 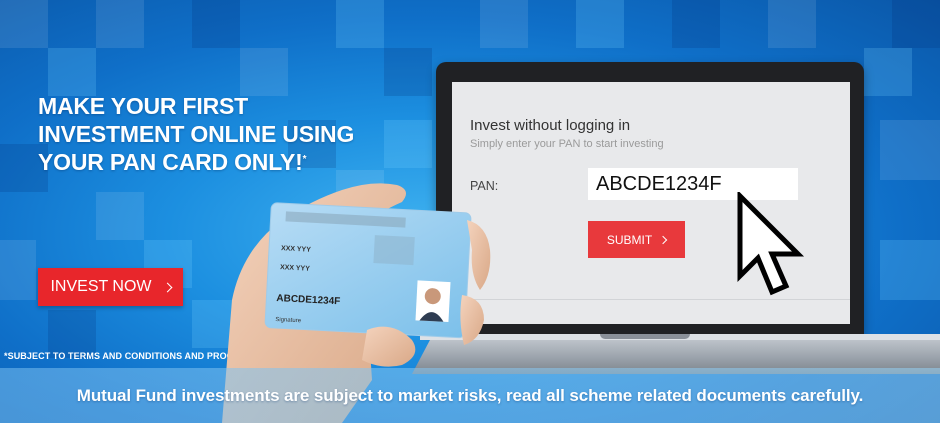 I want to click on headline-line3: YOUR PAN CARD ONLY!, so click(x=170, y=162).